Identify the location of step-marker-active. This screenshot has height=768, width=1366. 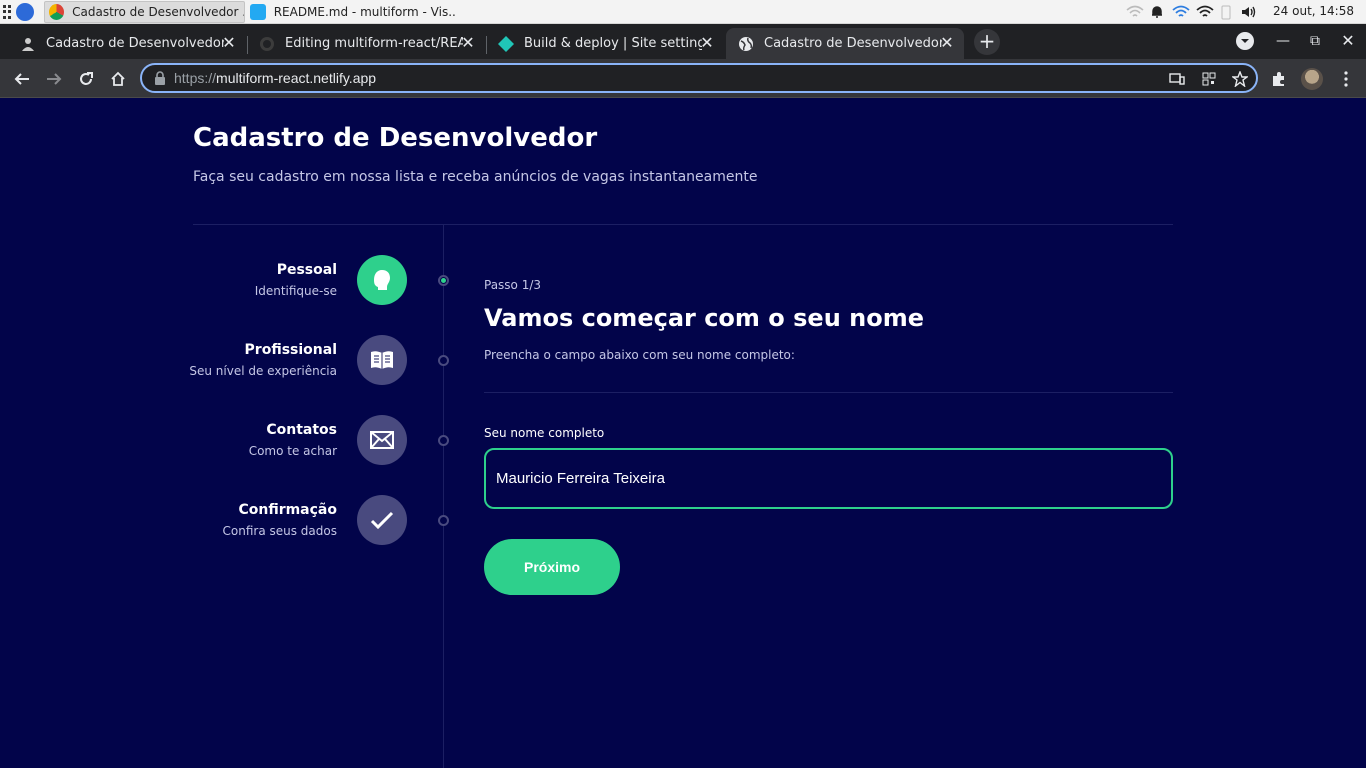
(443, 280).